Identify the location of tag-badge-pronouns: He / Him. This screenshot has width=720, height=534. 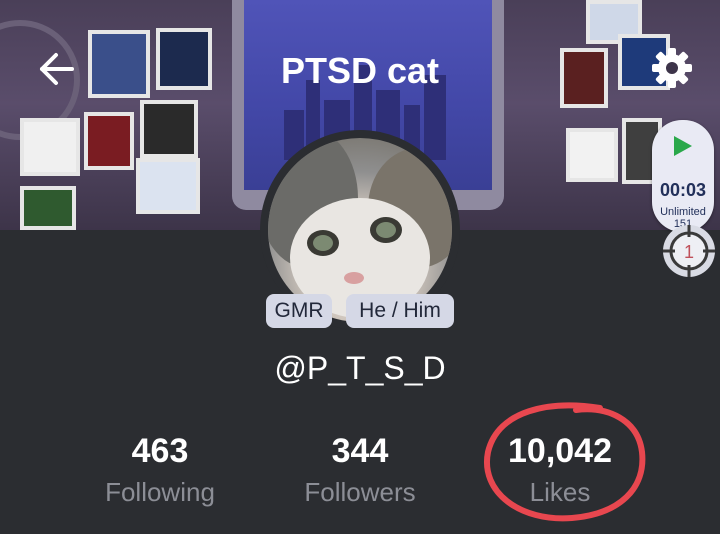
(400, 311).